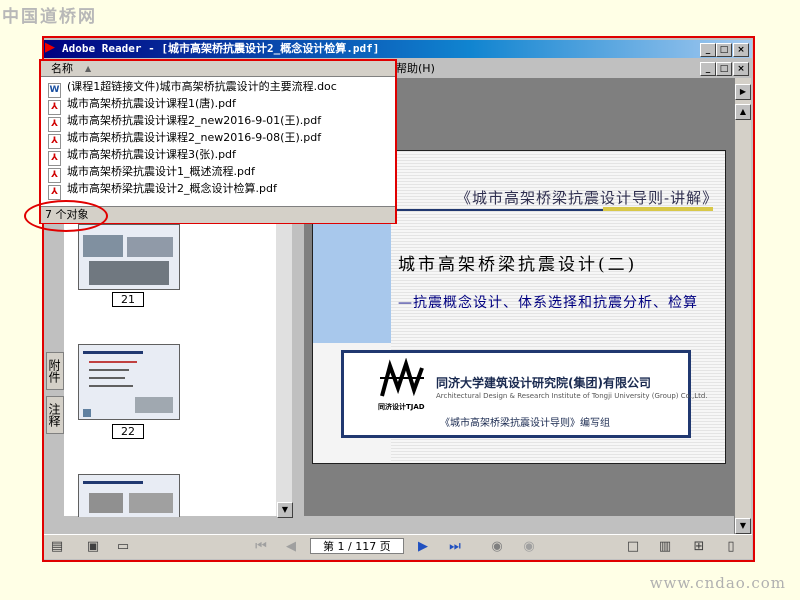 The height and width of the screenshot is (600, 800). I want to click on go-forward-icon: ◉, so click(529, 547).